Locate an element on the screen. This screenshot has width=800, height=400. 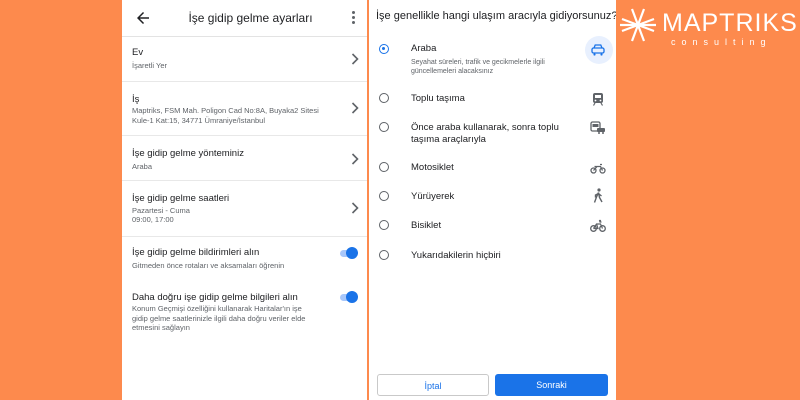
option-label: Bisiklet is located at coordinates (426, 225).